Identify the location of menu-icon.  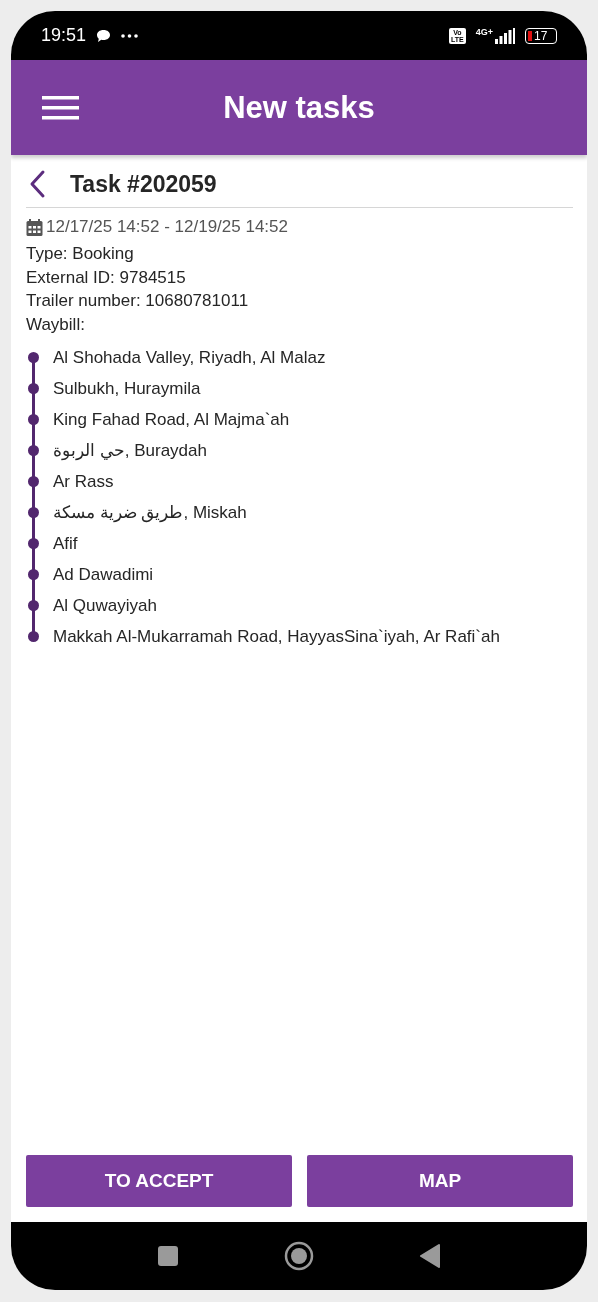
(61, 107).